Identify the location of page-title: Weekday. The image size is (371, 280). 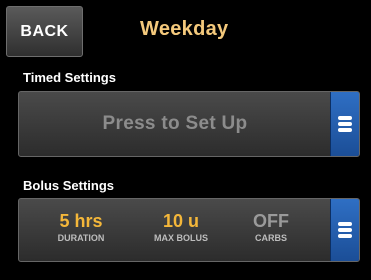
(184, 29).